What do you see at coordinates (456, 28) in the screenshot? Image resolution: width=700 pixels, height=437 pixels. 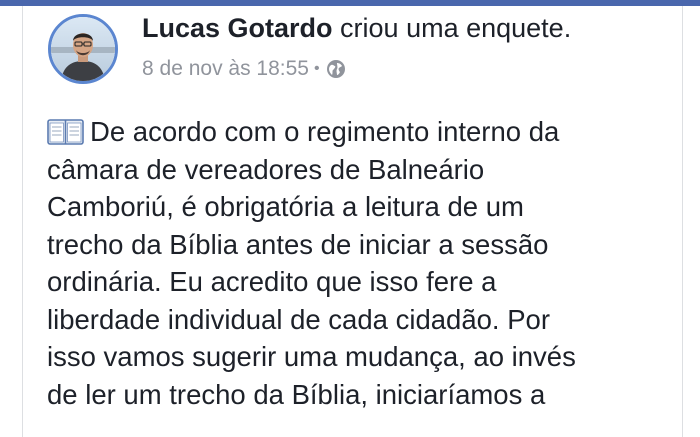 I see `post-action-text: criou uma enquete.` at bounding box center [456, 28].